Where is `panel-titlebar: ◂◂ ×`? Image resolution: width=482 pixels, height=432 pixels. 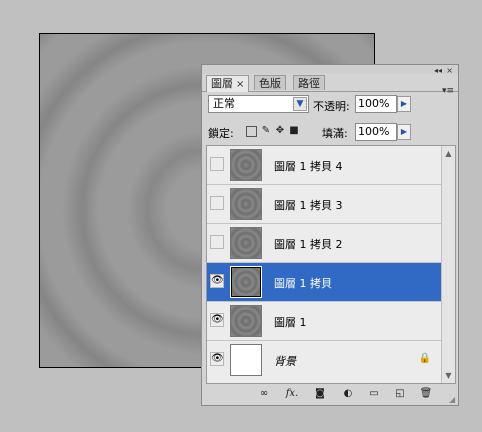
panel-titlebar: ◂◂ × is located at coordinates (330, 70).